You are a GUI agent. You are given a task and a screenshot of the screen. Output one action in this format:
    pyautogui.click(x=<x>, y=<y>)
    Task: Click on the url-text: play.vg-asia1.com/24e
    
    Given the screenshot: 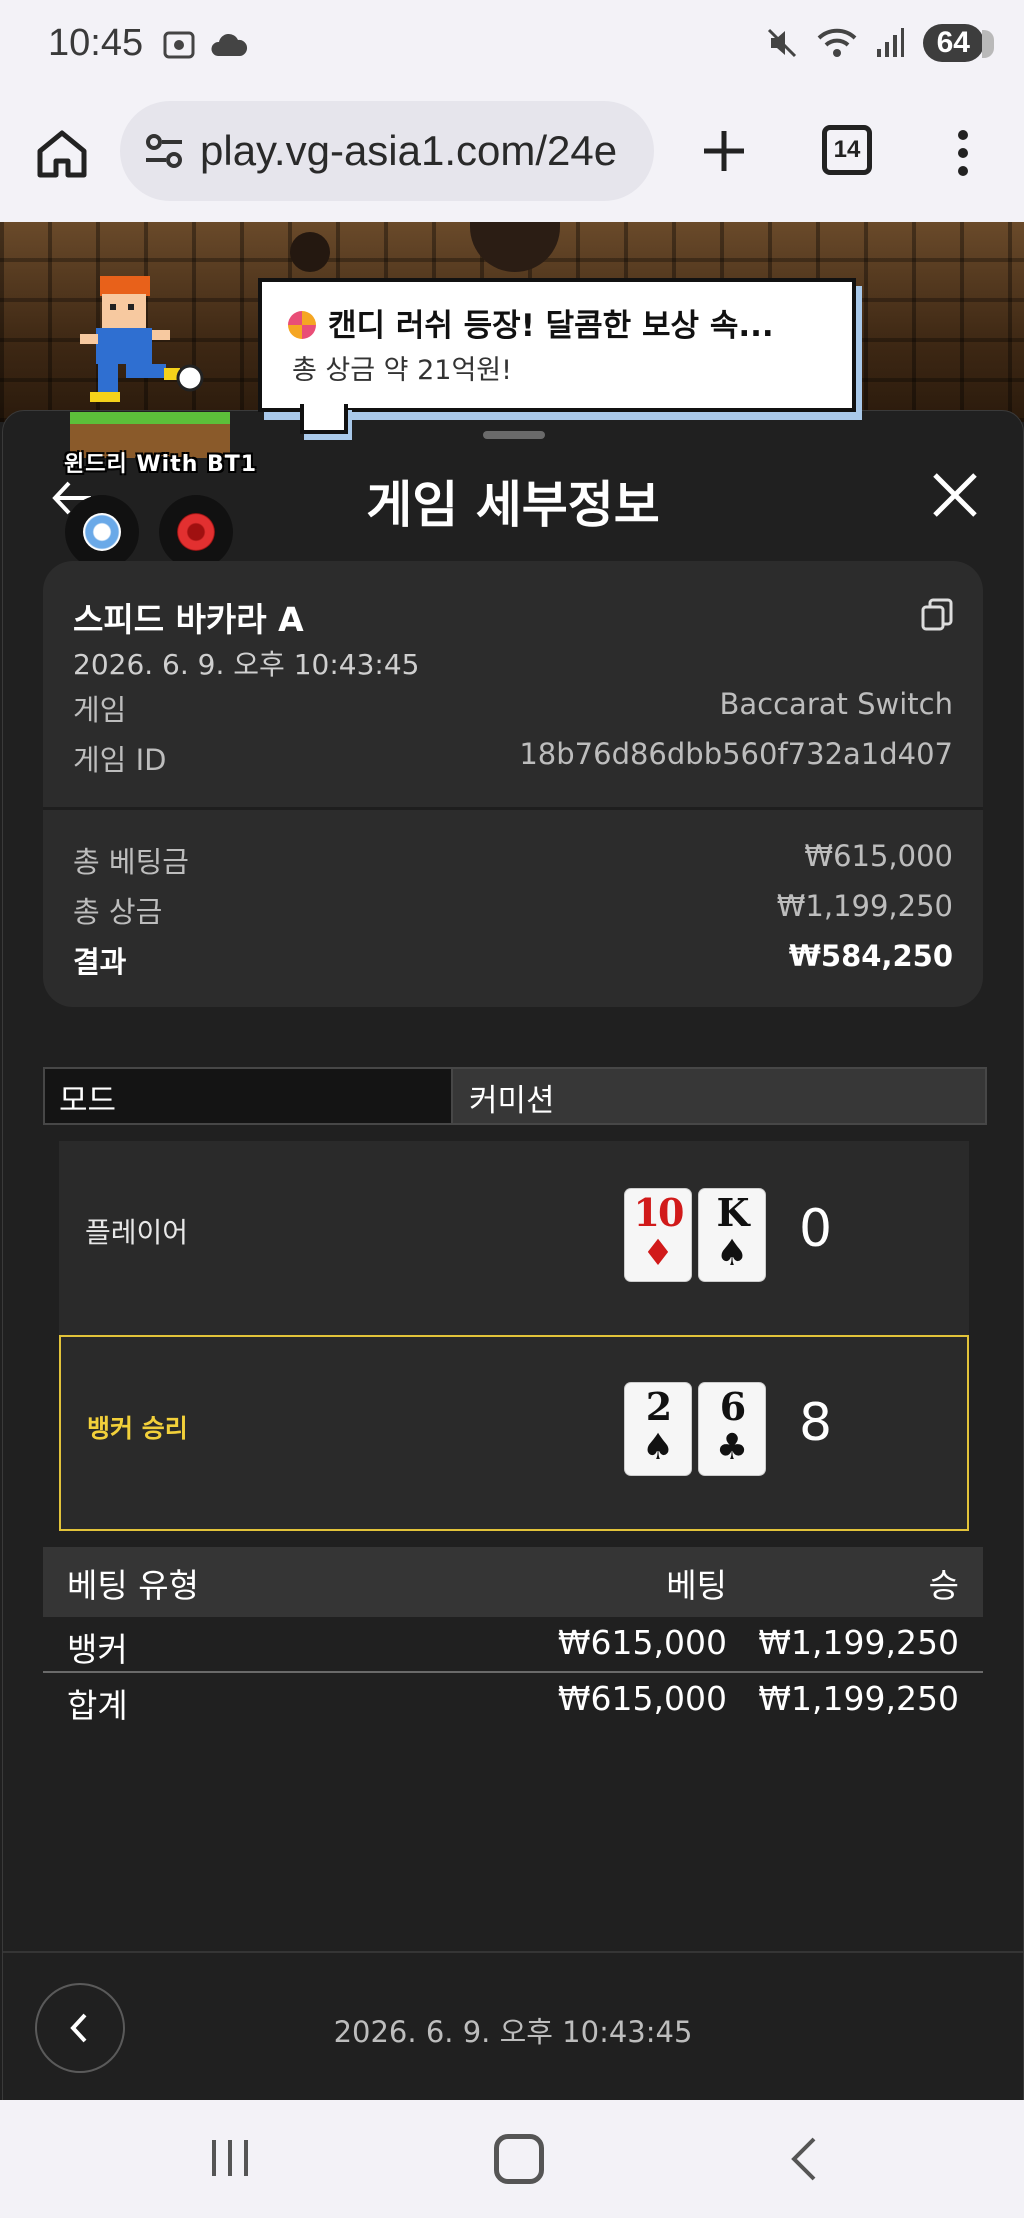 What is the action you would take?
    pyautogui.click(x=409, y=150)
    